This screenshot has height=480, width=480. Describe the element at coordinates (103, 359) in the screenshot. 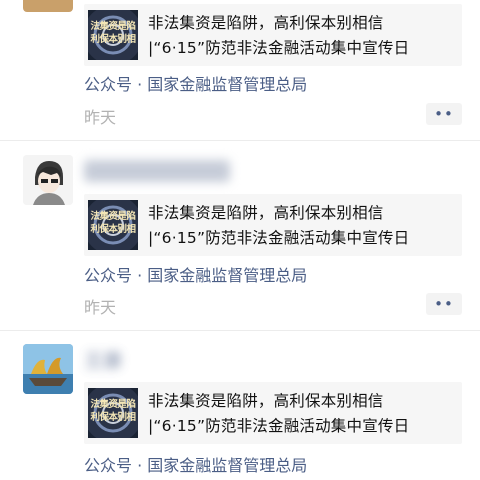

I see `poster-name: 王康` at that location.